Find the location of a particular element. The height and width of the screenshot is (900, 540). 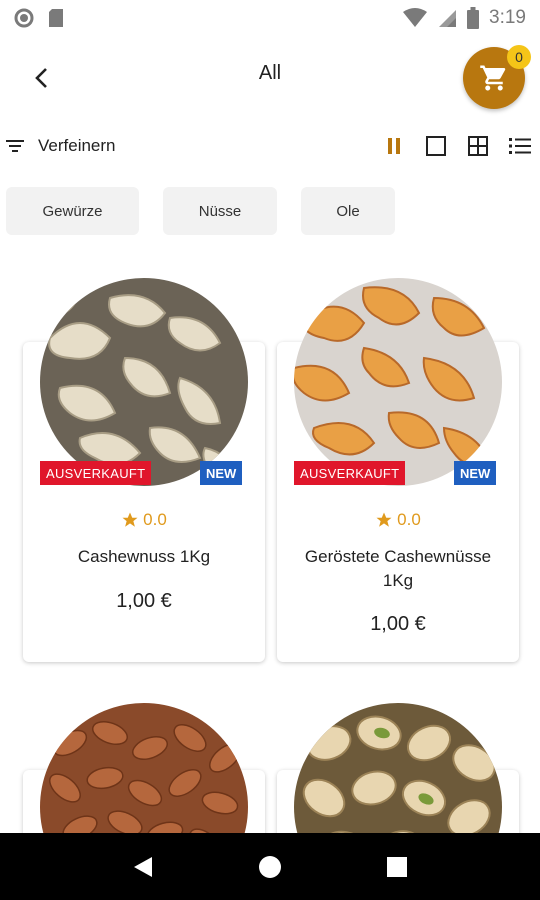

nav-back-button is located at coordinates (143, 867).